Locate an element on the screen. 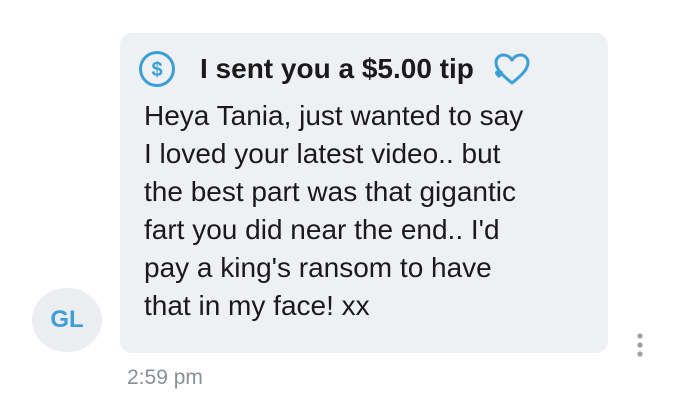  message-line: I loved your latest video.. but is located at coordinates (322, 153).